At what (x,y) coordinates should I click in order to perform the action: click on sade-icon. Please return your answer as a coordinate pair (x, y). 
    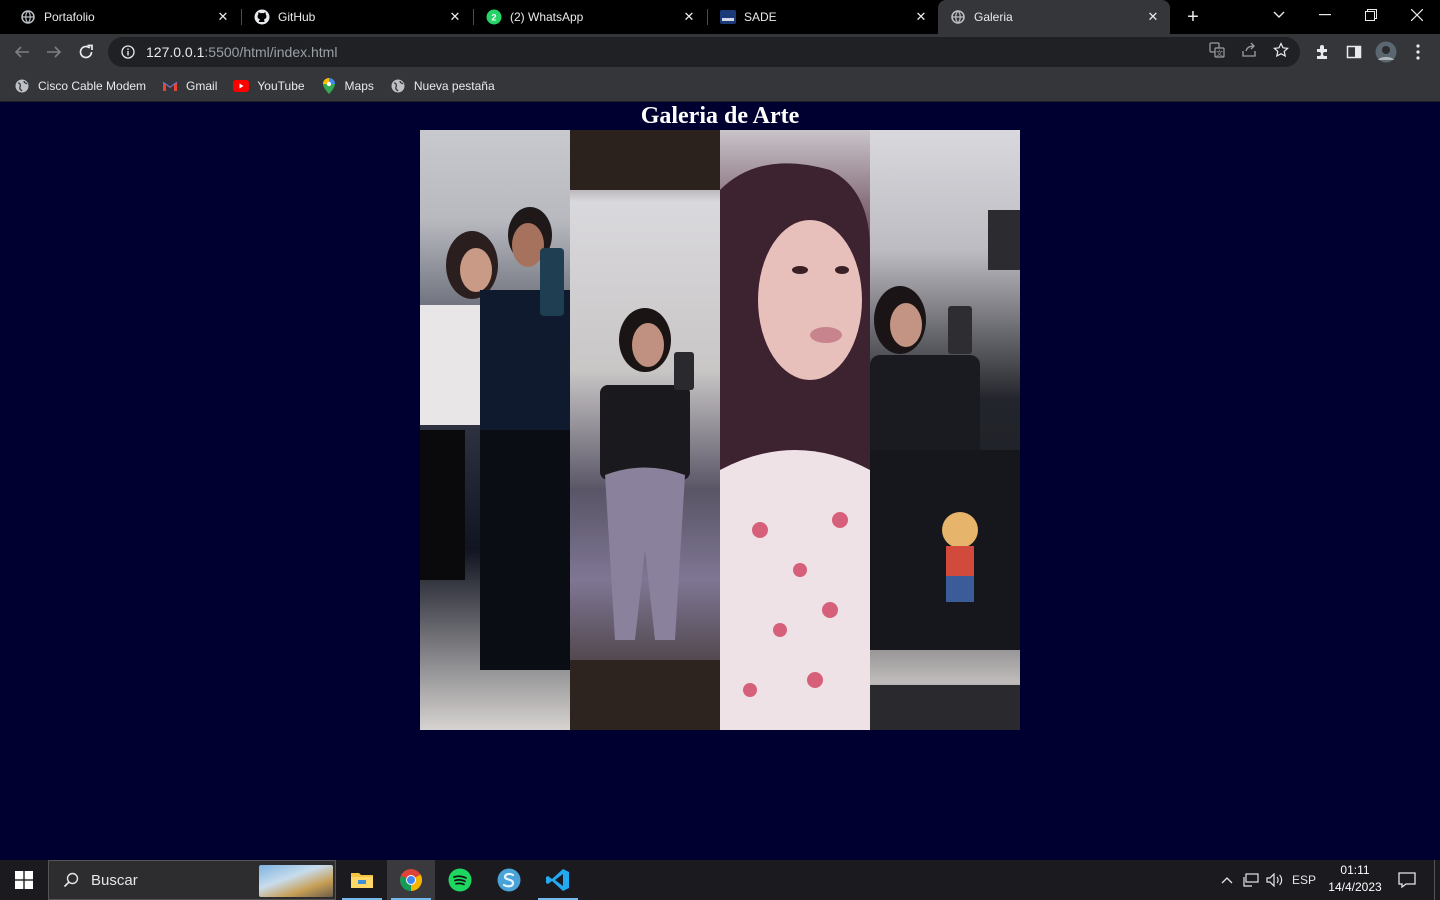
    Looking at the image, I should click on (728, 17).